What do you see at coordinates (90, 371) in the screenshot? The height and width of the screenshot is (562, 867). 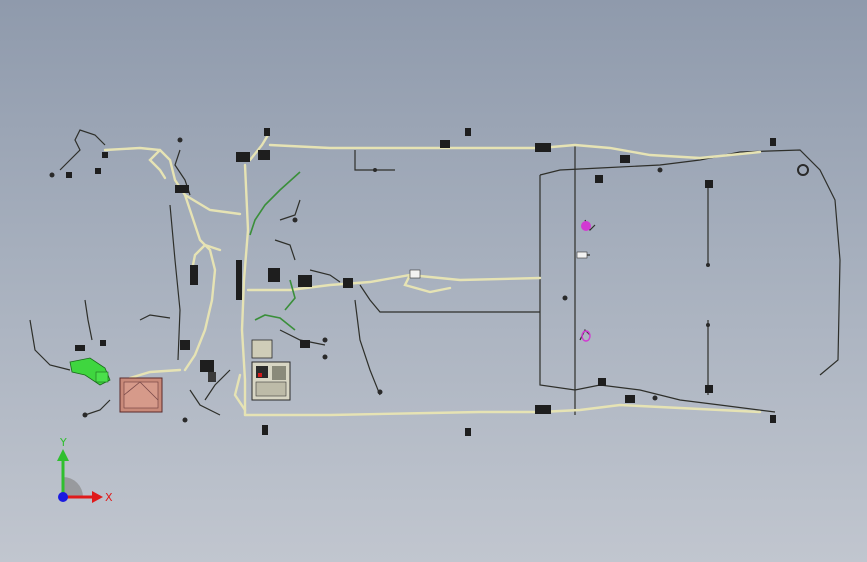 I see `green-module` at bounding box center [90, 371].